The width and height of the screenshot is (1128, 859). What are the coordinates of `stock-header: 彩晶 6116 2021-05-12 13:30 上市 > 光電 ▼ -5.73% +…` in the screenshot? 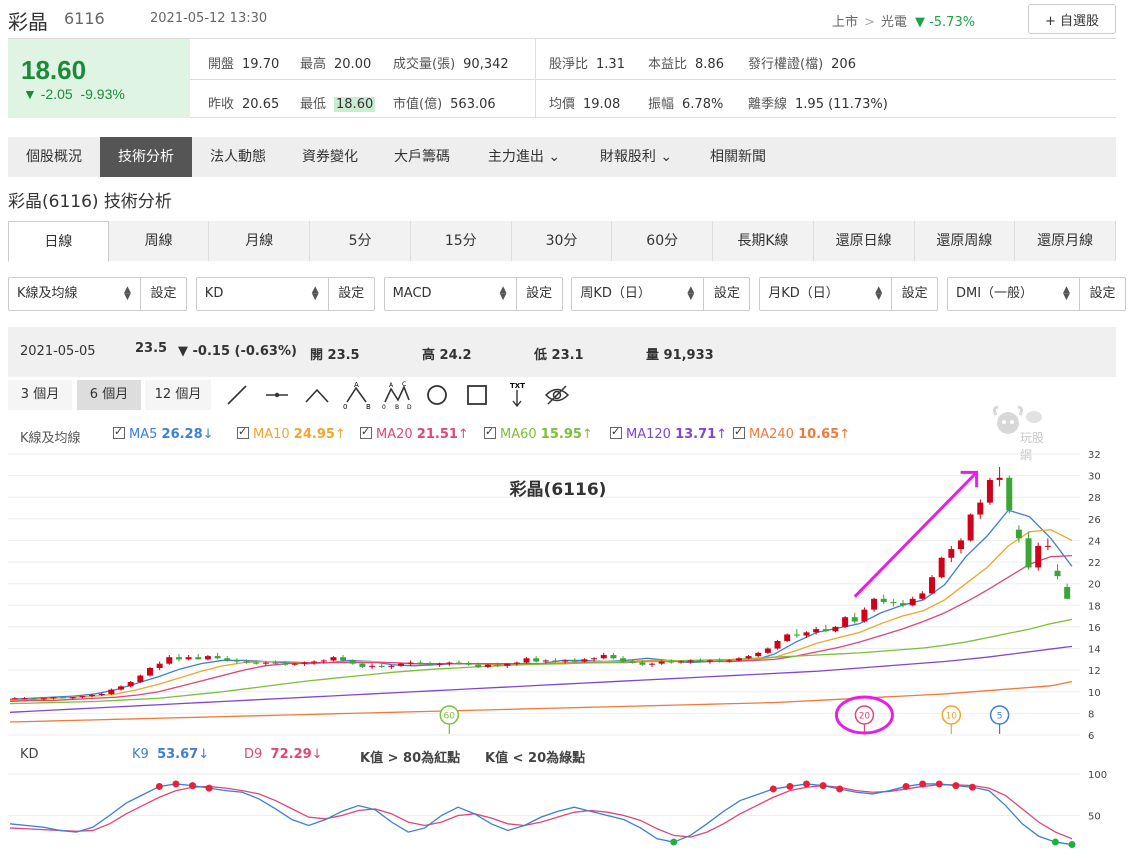 It's located at (564, 19).